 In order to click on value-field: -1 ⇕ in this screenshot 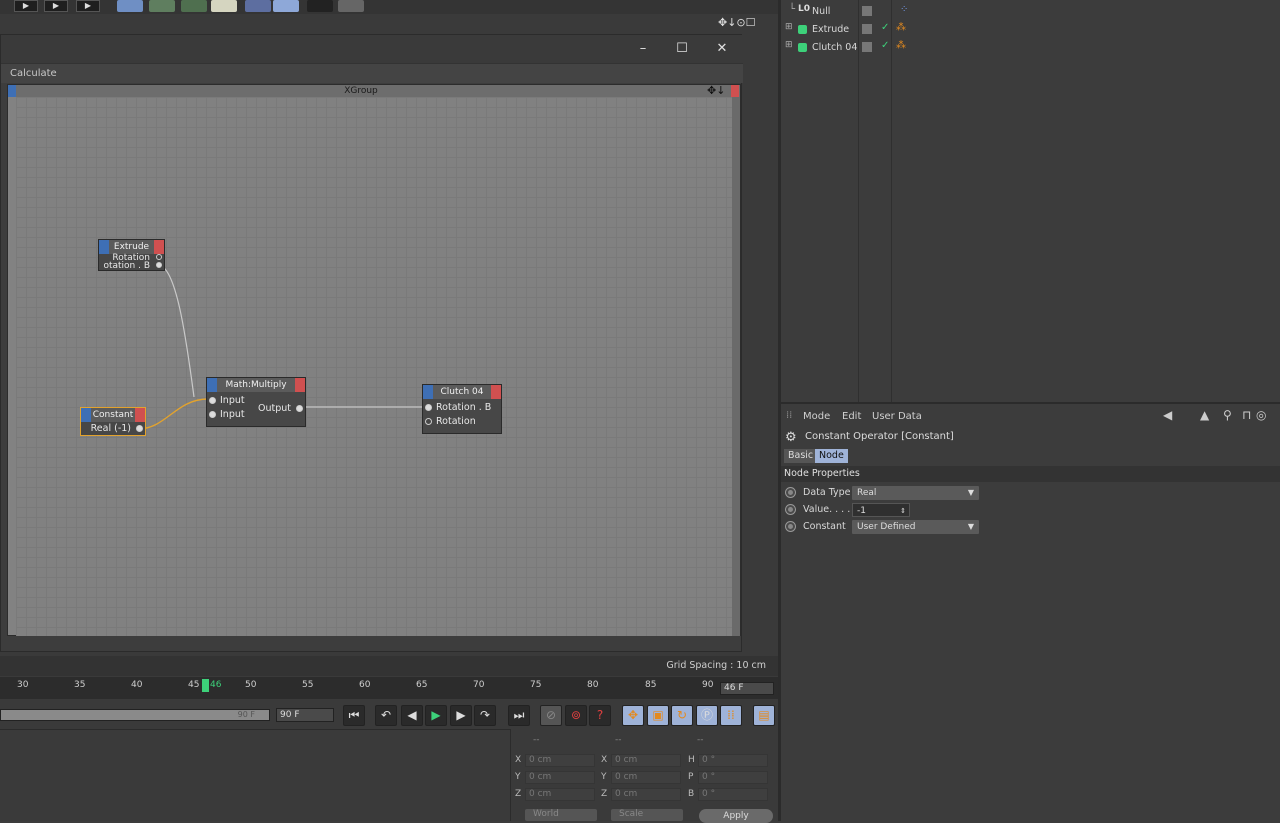, I will do `click(881, 510)`.